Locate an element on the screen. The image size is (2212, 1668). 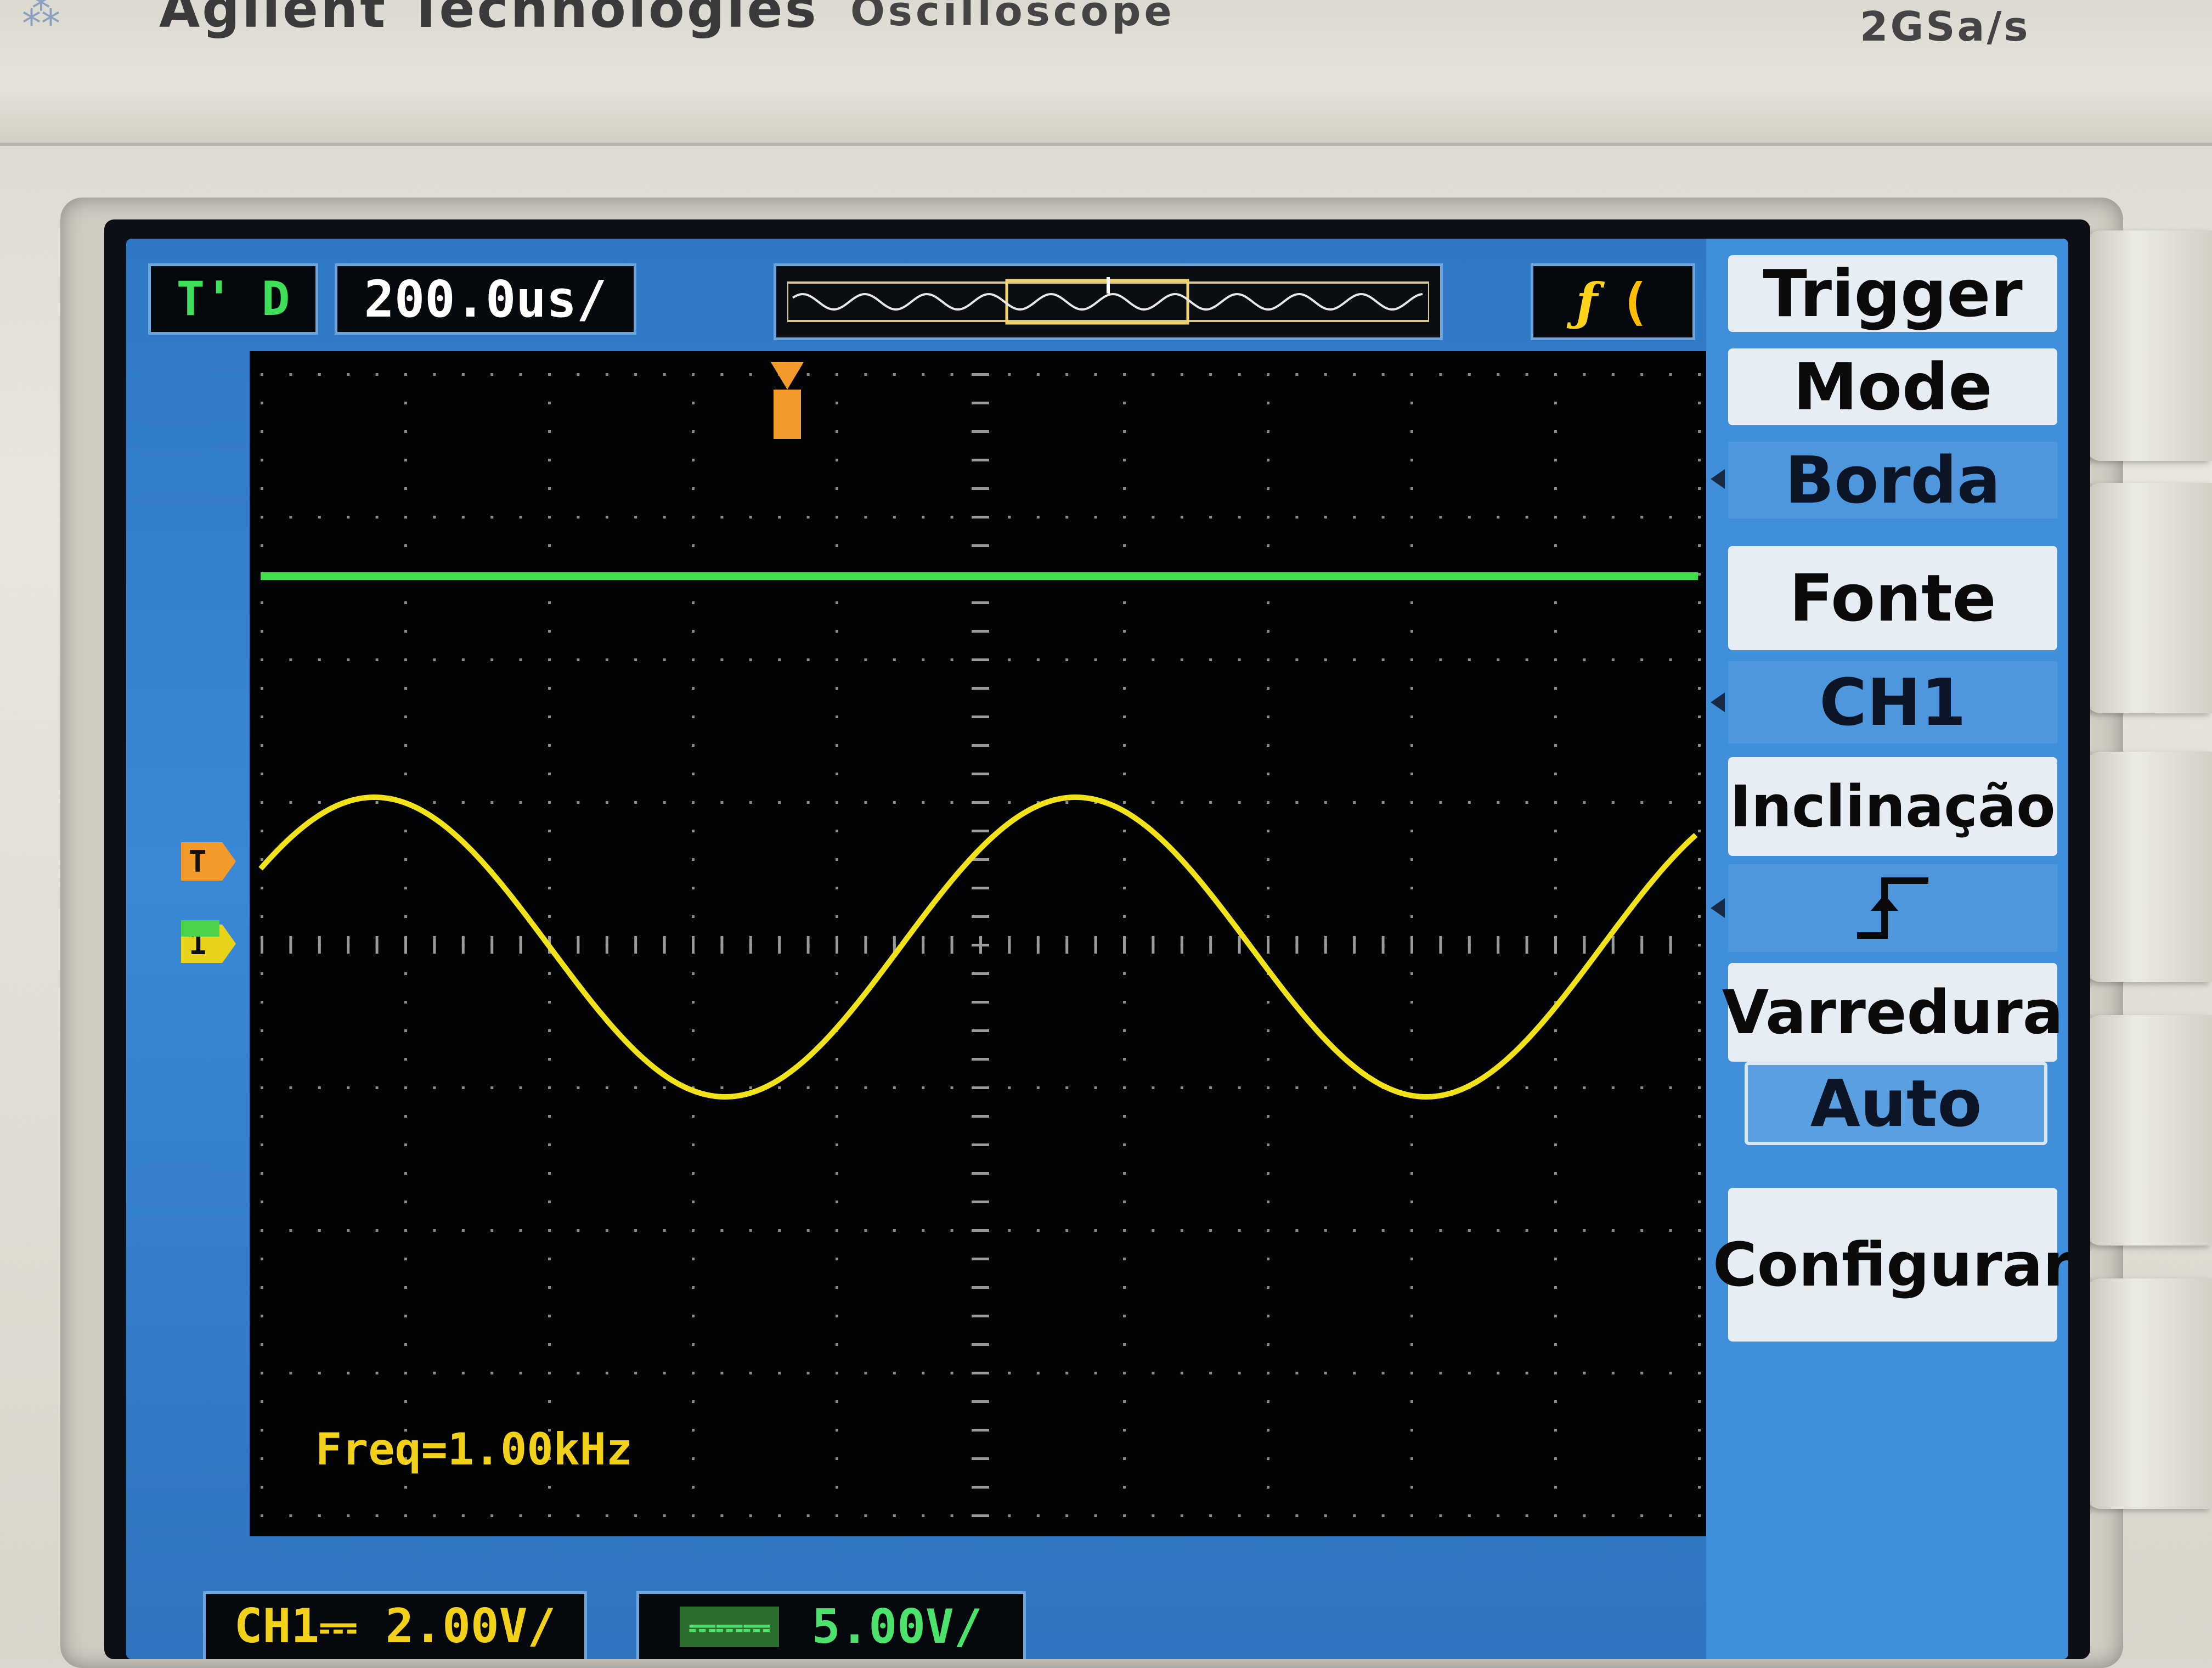
acquisition-mode-indicator: T' D is located at coordinates (233, 299).